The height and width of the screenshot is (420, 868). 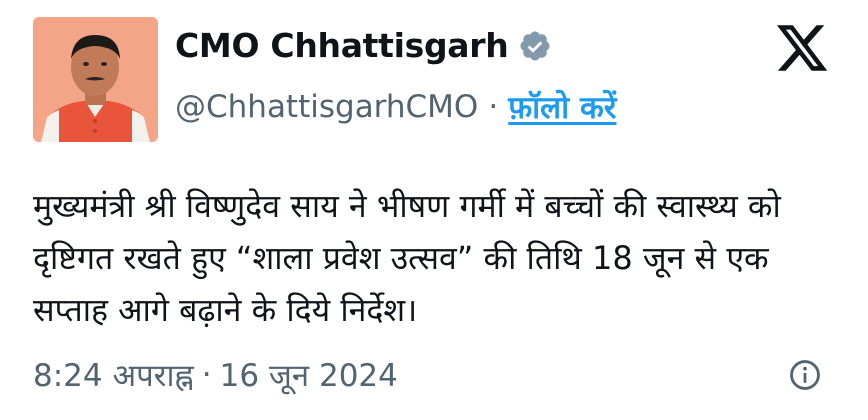 What do you see at coordinates (215, 375) in the screenshot?
I see `tweet-meta: 8:24 अपराह्न · 16 जून 2024` at bounding box center [215, 375].